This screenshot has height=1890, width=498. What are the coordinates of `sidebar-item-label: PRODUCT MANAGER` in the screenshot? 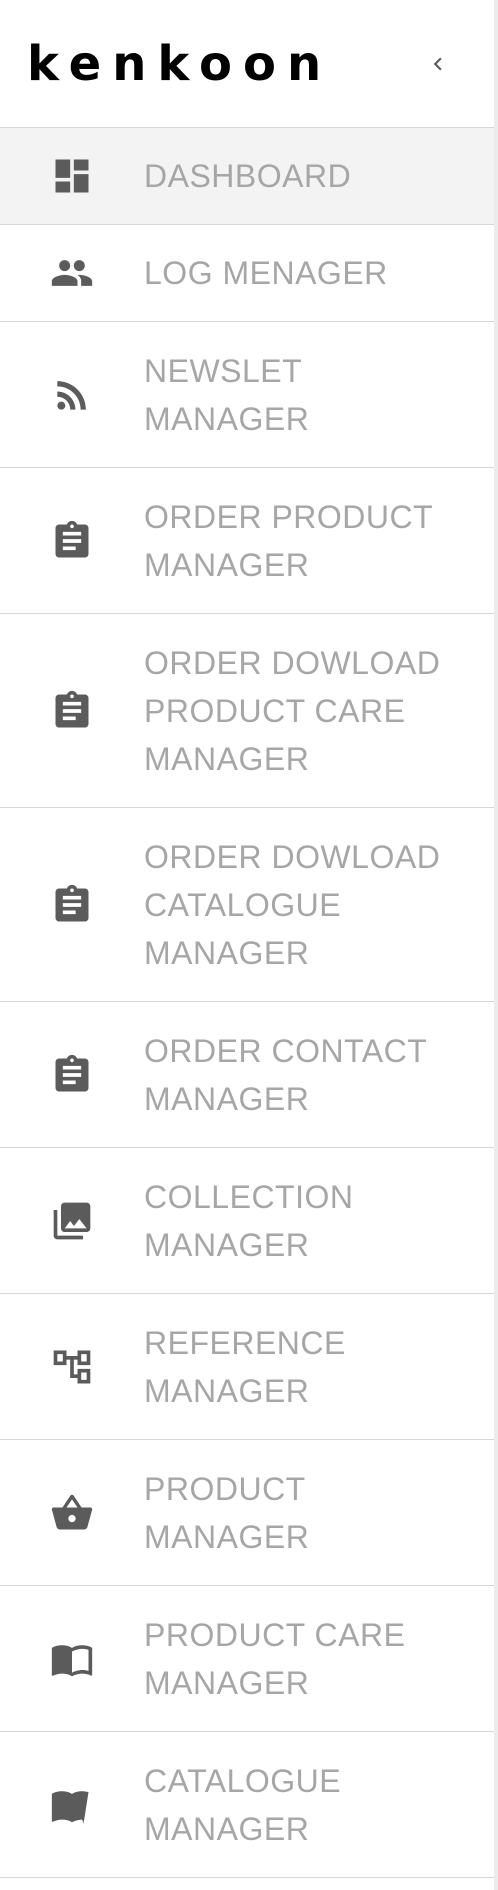 It's located at (227, 1512).